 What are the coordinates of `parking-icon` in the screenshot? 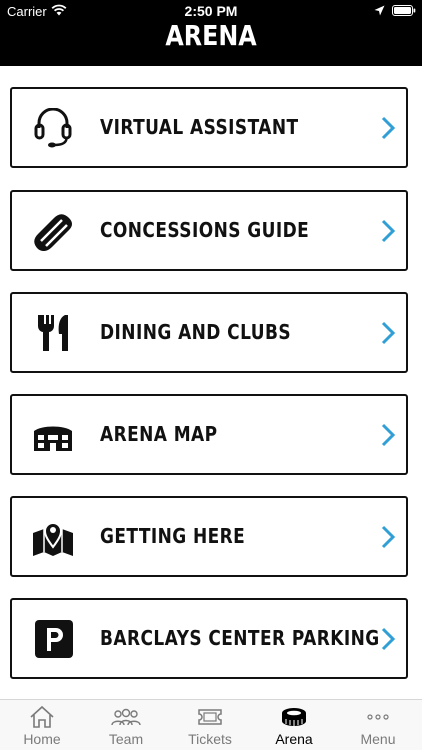 It's located at (54, 639).